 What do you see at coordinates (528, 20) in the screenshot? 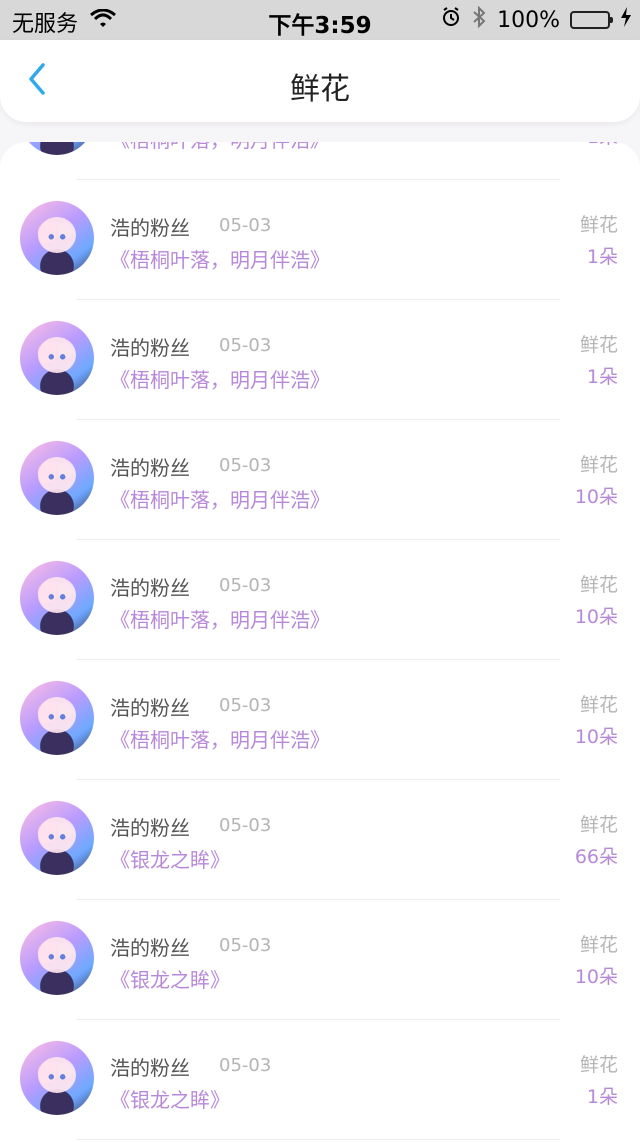
I see `battery-percent: 100%` at bounding box center [528, 20].